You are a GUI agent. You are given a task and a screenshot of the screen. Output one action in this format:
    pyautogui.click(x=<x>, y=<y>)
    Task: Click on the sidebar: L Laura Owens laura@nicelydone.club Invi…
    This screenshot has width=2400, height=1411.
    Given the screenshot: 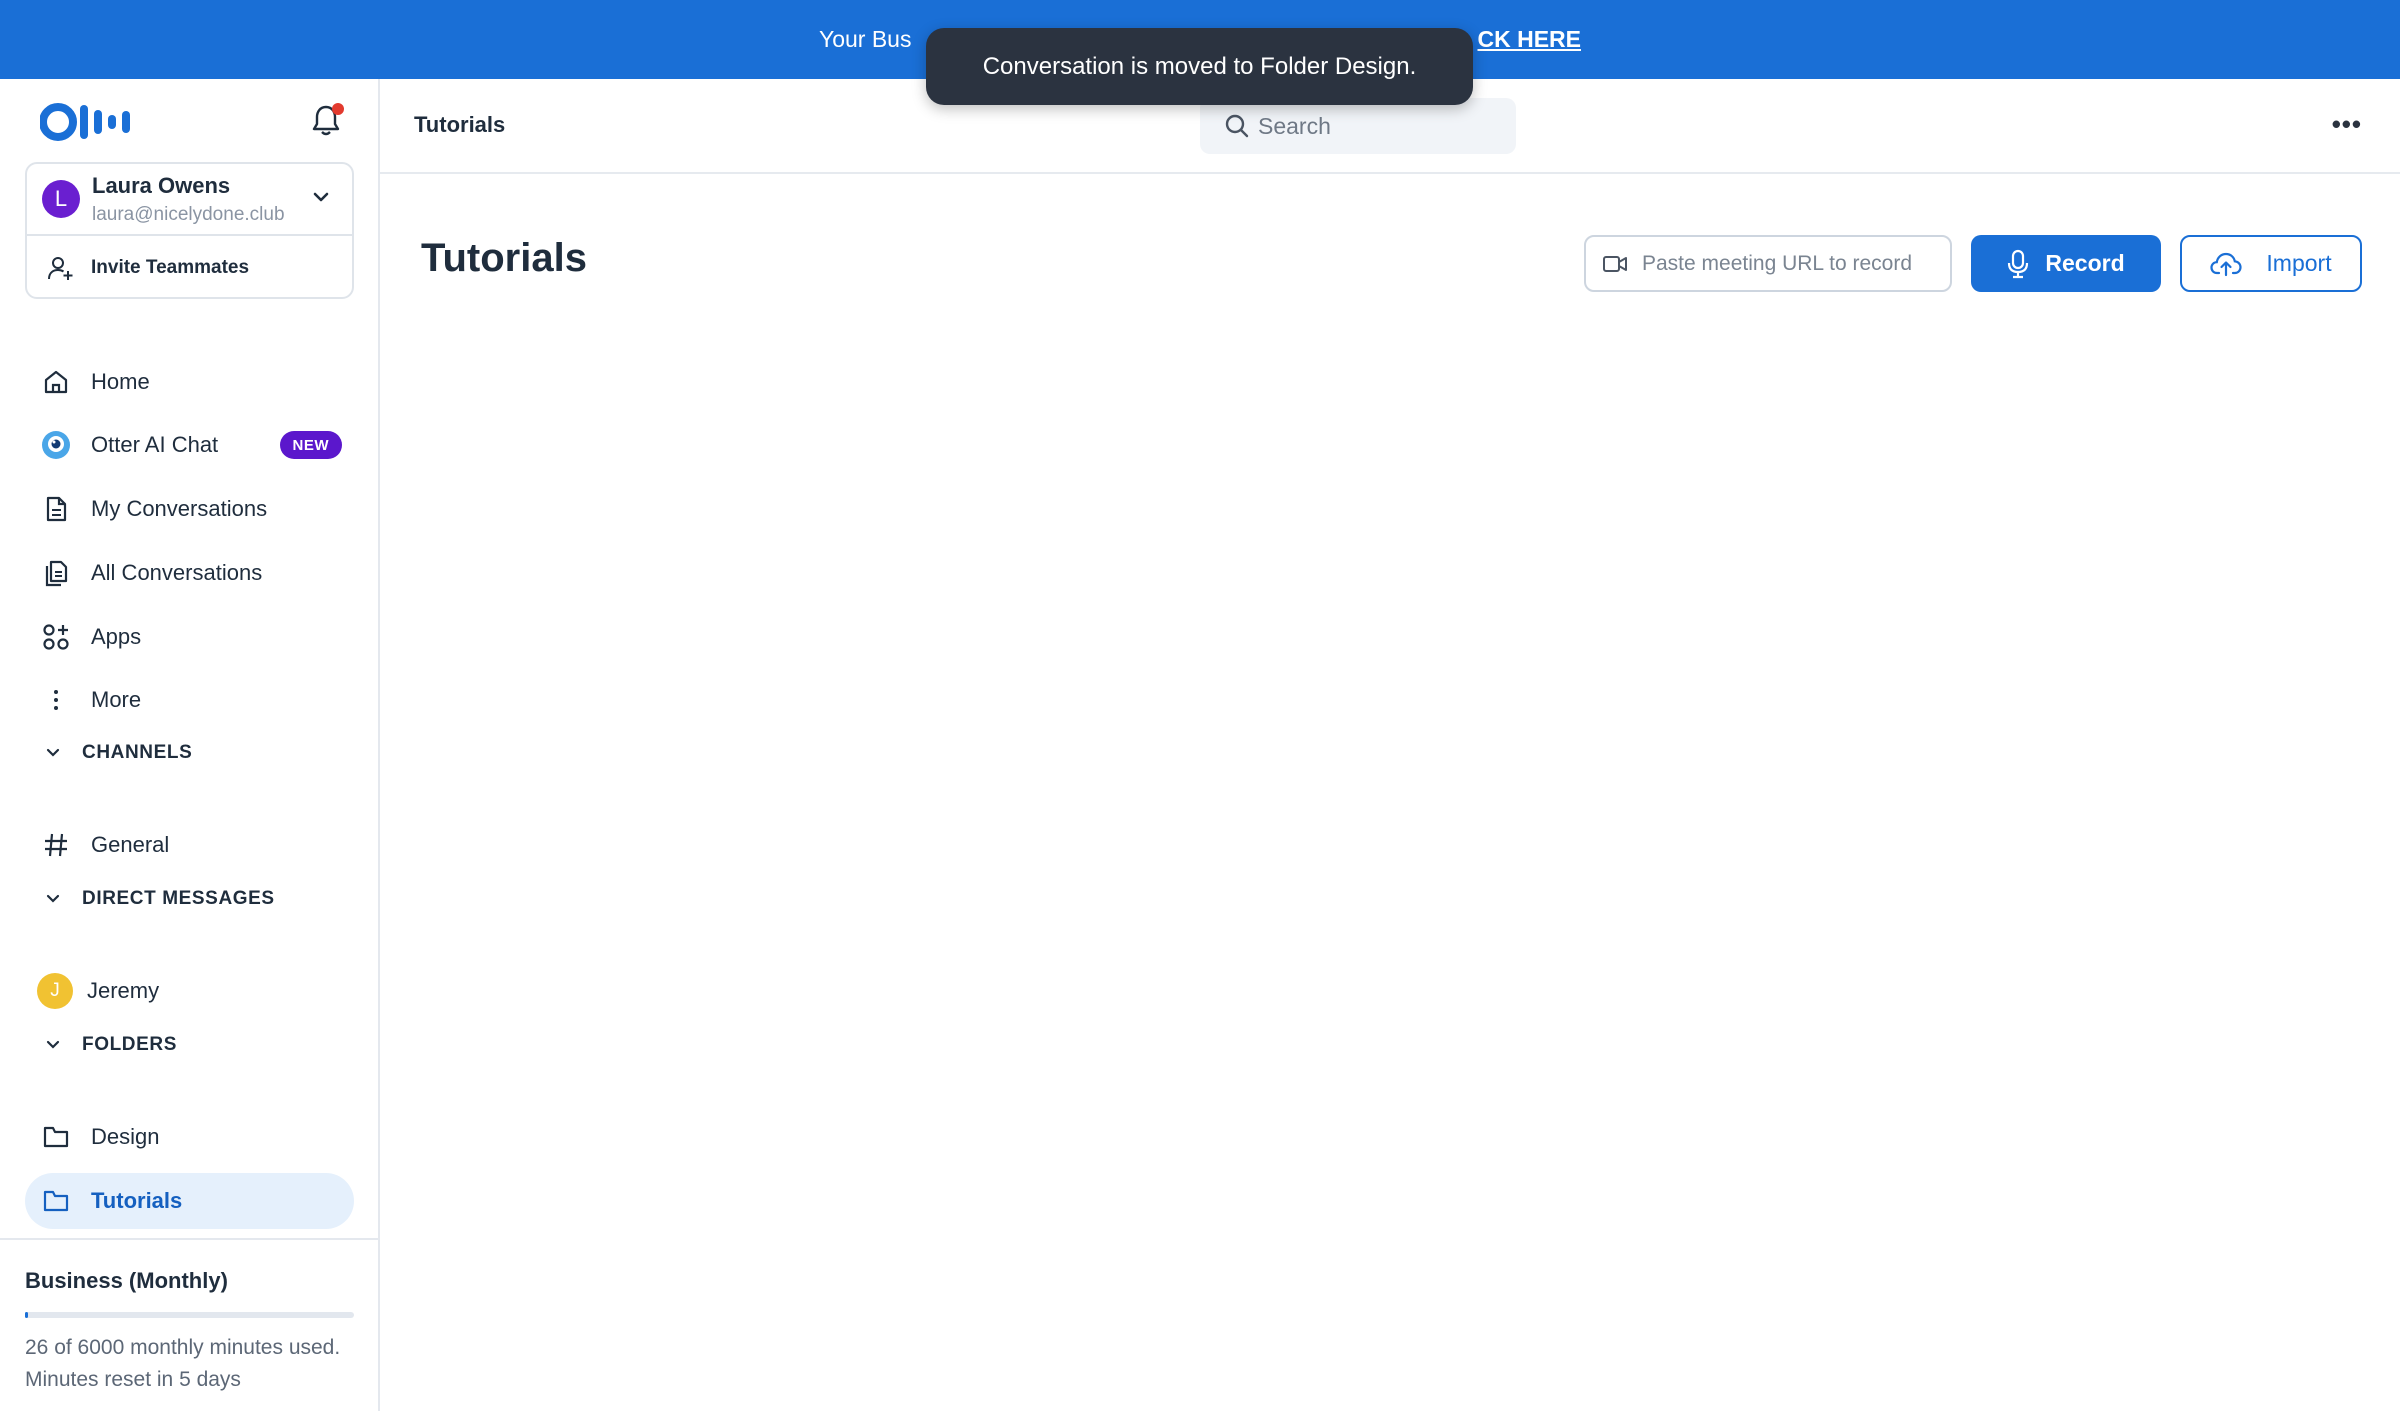 What is the action you would take?
    pyautogui.click(x=190, y=745)
    